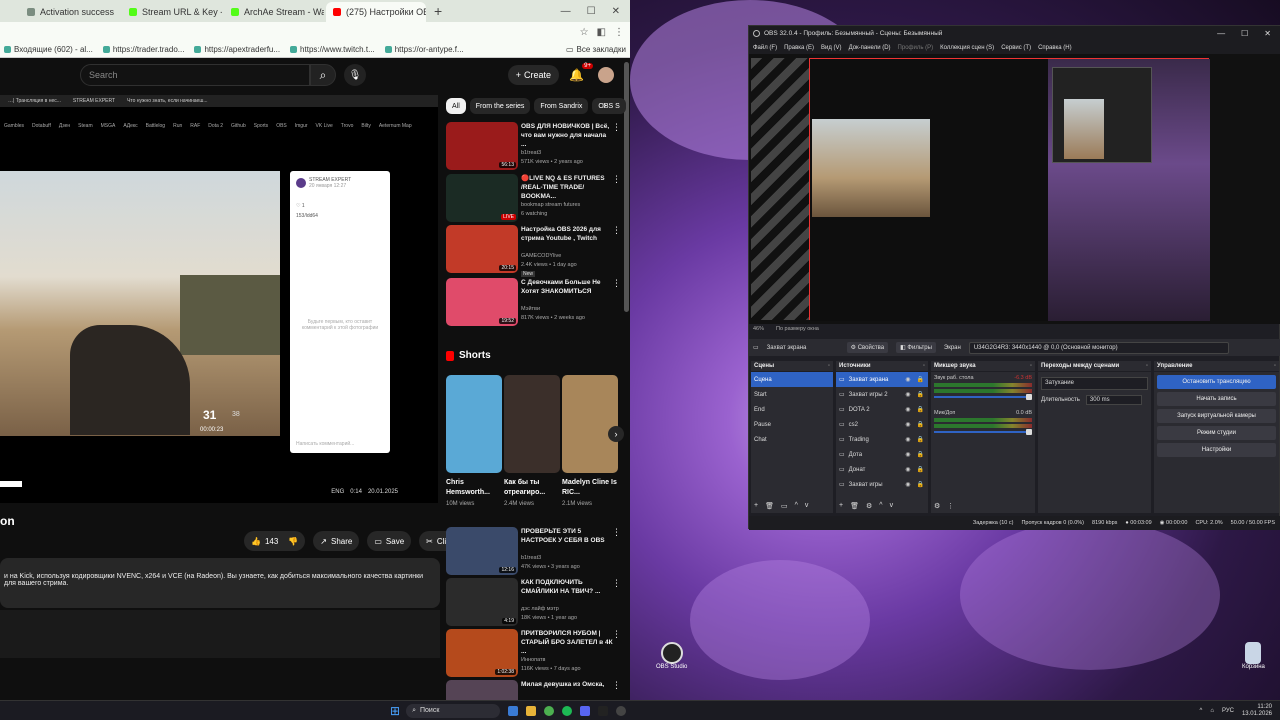 The width and height of the screenshot is (1280, 720). I want to click on recommendation-item: Милая девушка из Омска, ⋮, so click(536, 690).